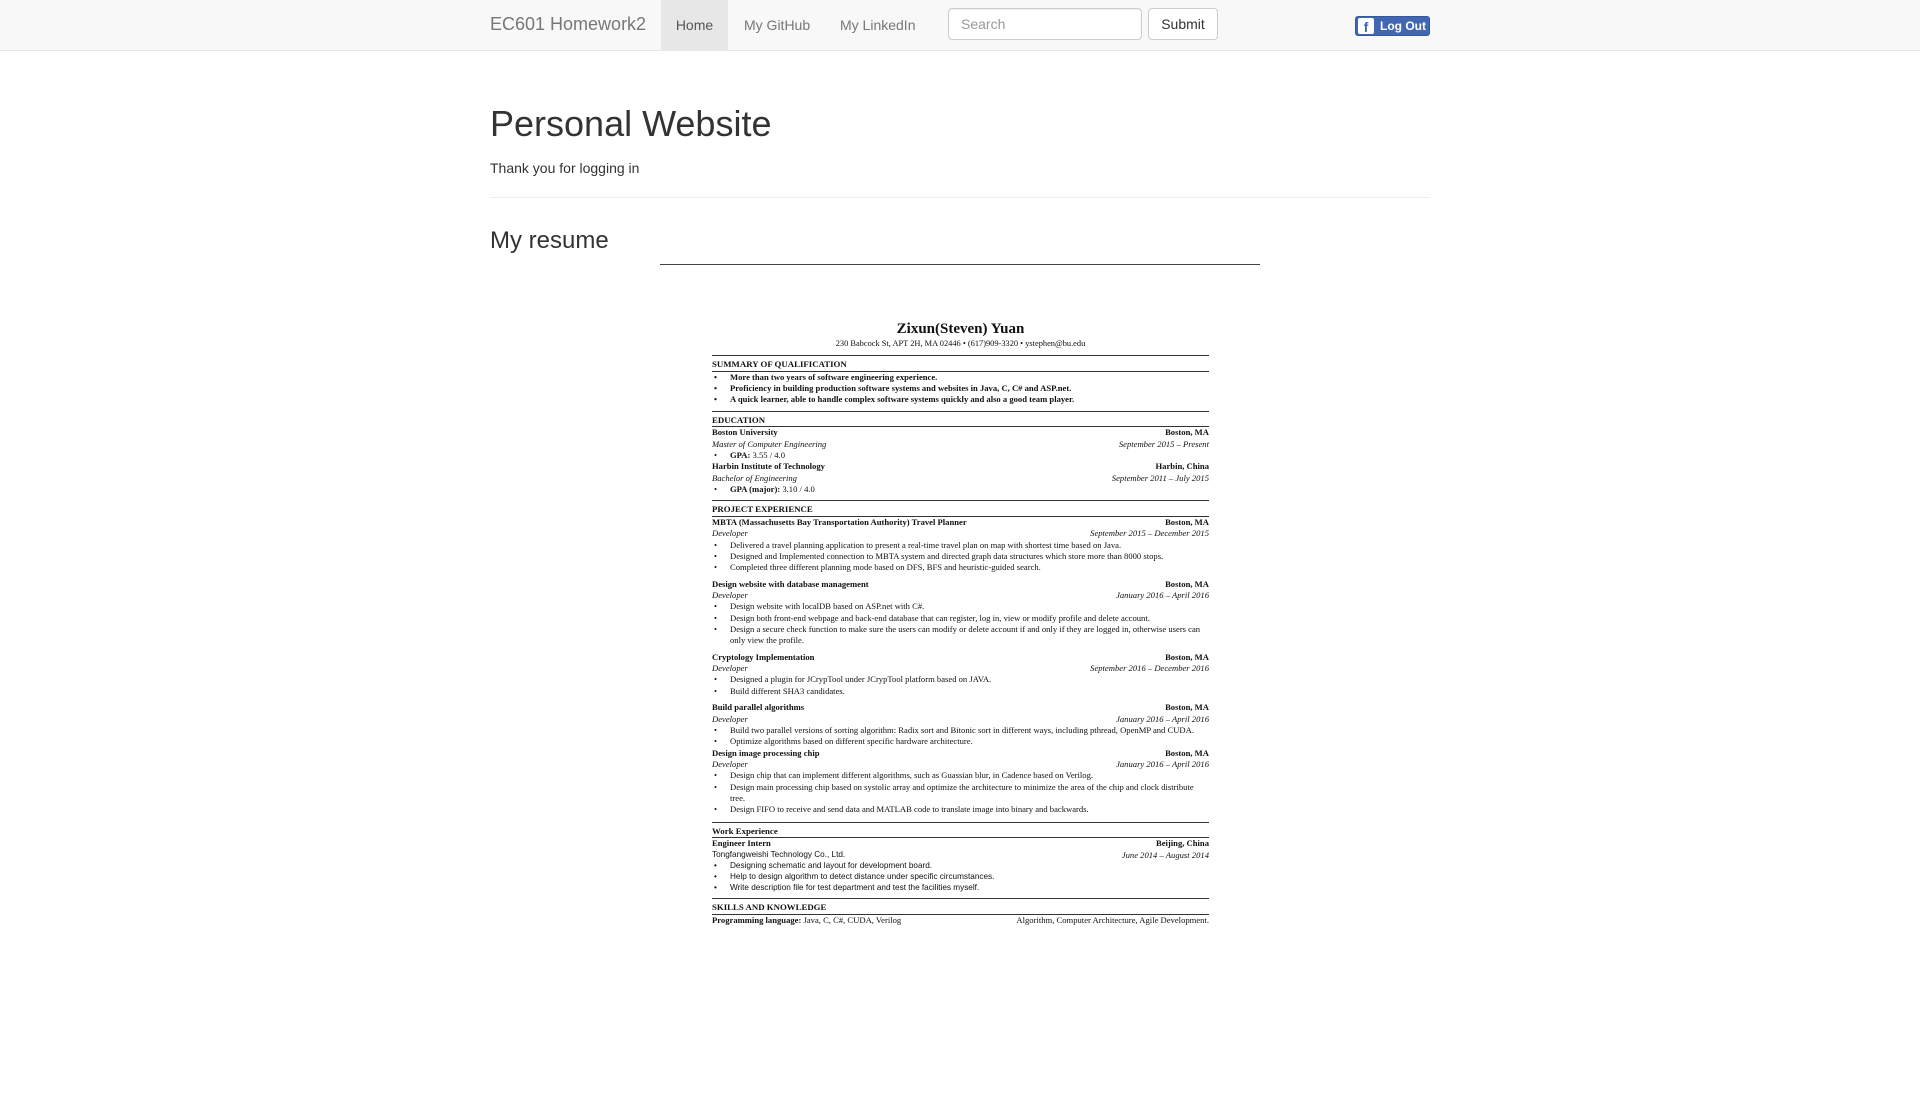  Describe the element at coordinates (766, 752) in the screenshot. I see `project-title: Design image processing chip` at that location.